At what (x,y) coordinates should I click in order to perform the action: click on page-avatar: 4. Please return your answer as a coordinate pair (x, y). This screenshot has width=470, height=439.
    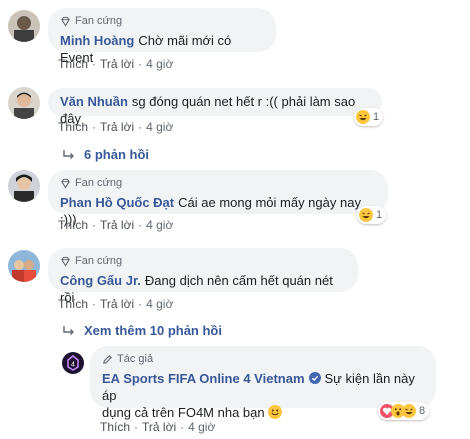
    Looking at the image, I should click on (73, 363).